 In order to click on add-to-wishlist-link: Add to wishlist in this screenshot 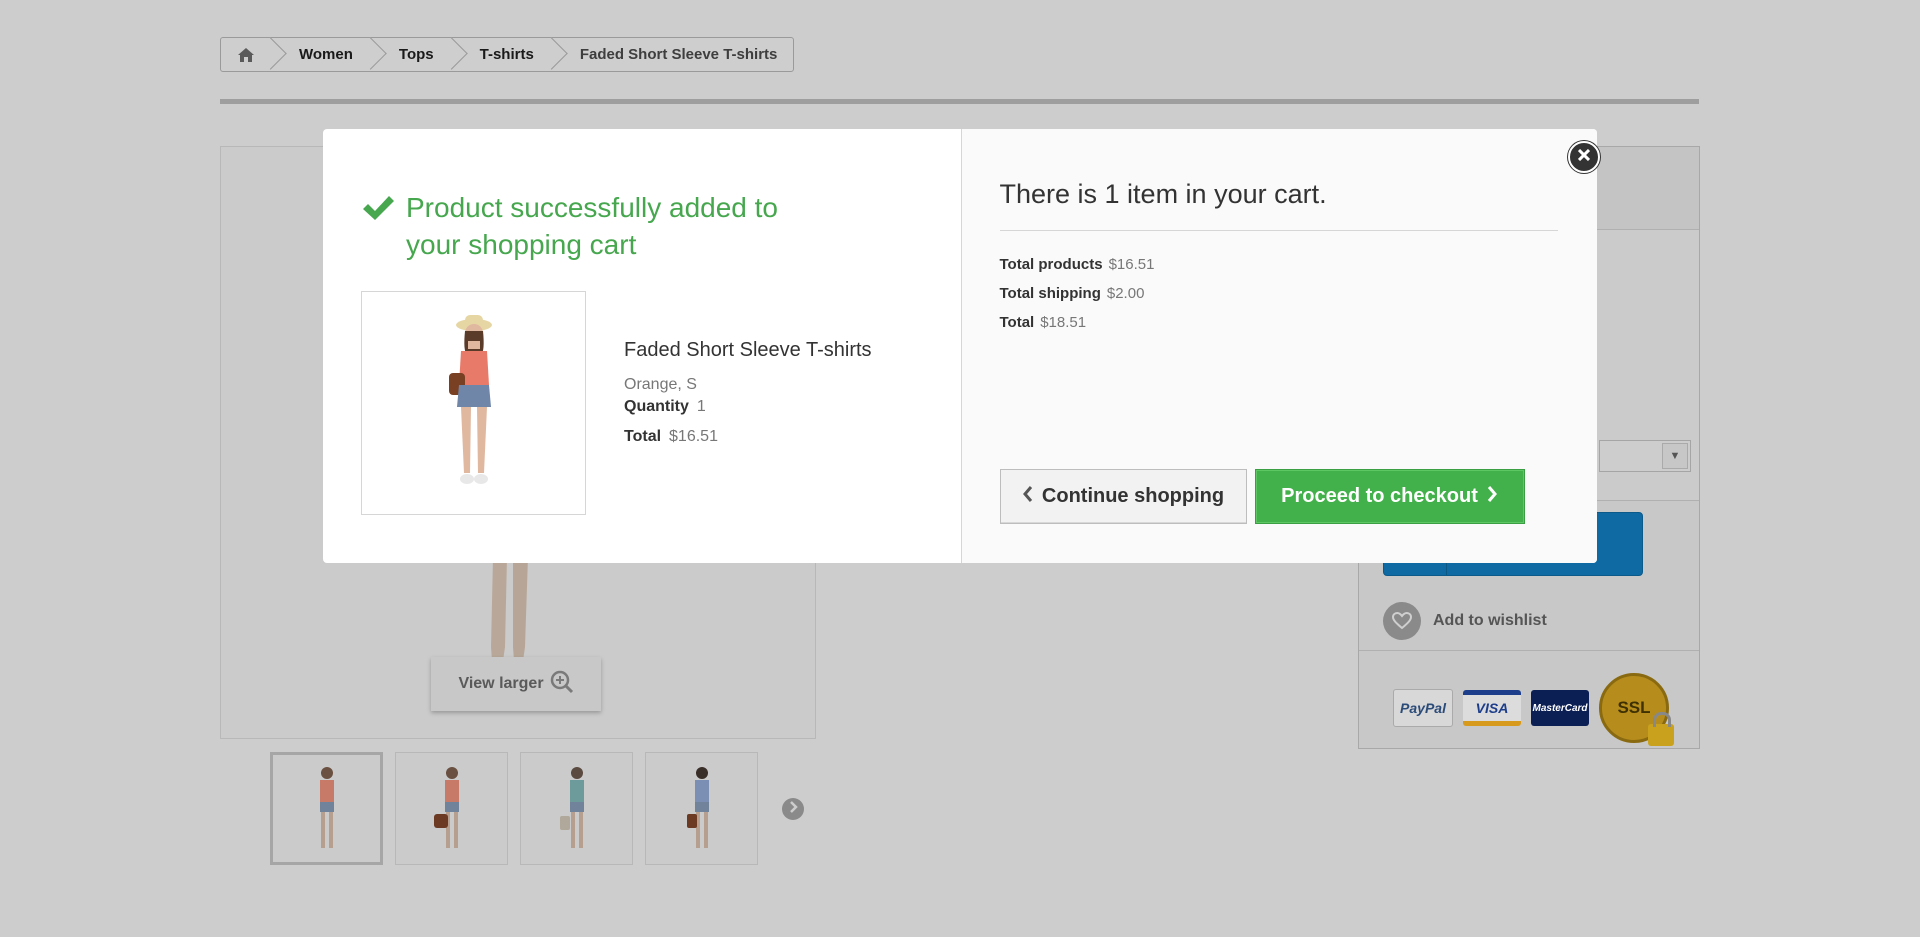, I will do `click(1465, 621)`.